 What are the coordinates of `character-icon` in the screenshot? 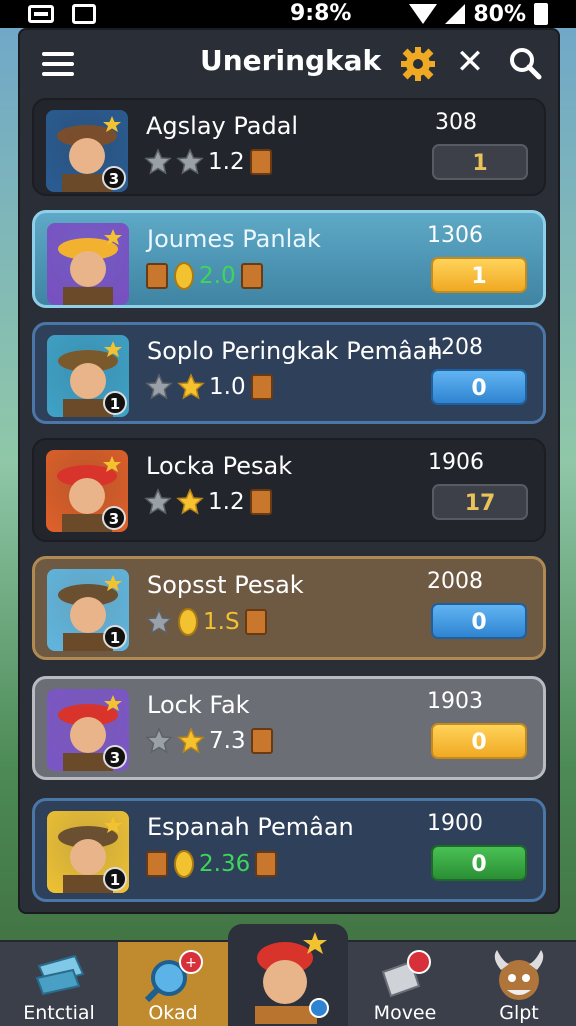 It's located at (90, 267).